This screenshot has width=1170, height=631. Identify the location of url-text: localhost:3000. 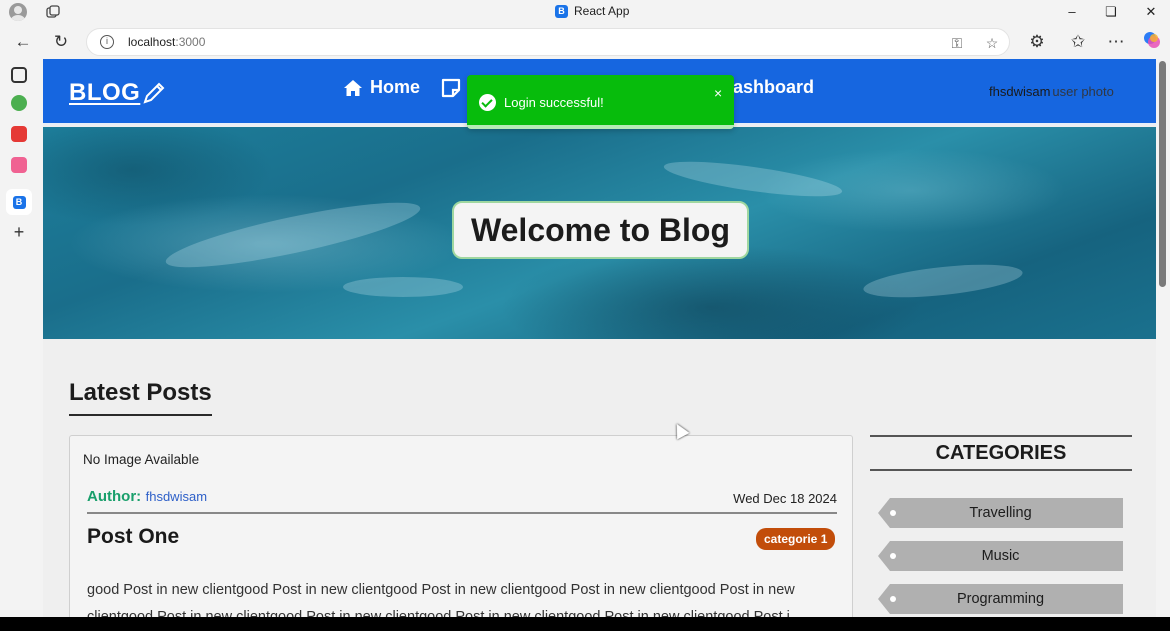
(166, 42).